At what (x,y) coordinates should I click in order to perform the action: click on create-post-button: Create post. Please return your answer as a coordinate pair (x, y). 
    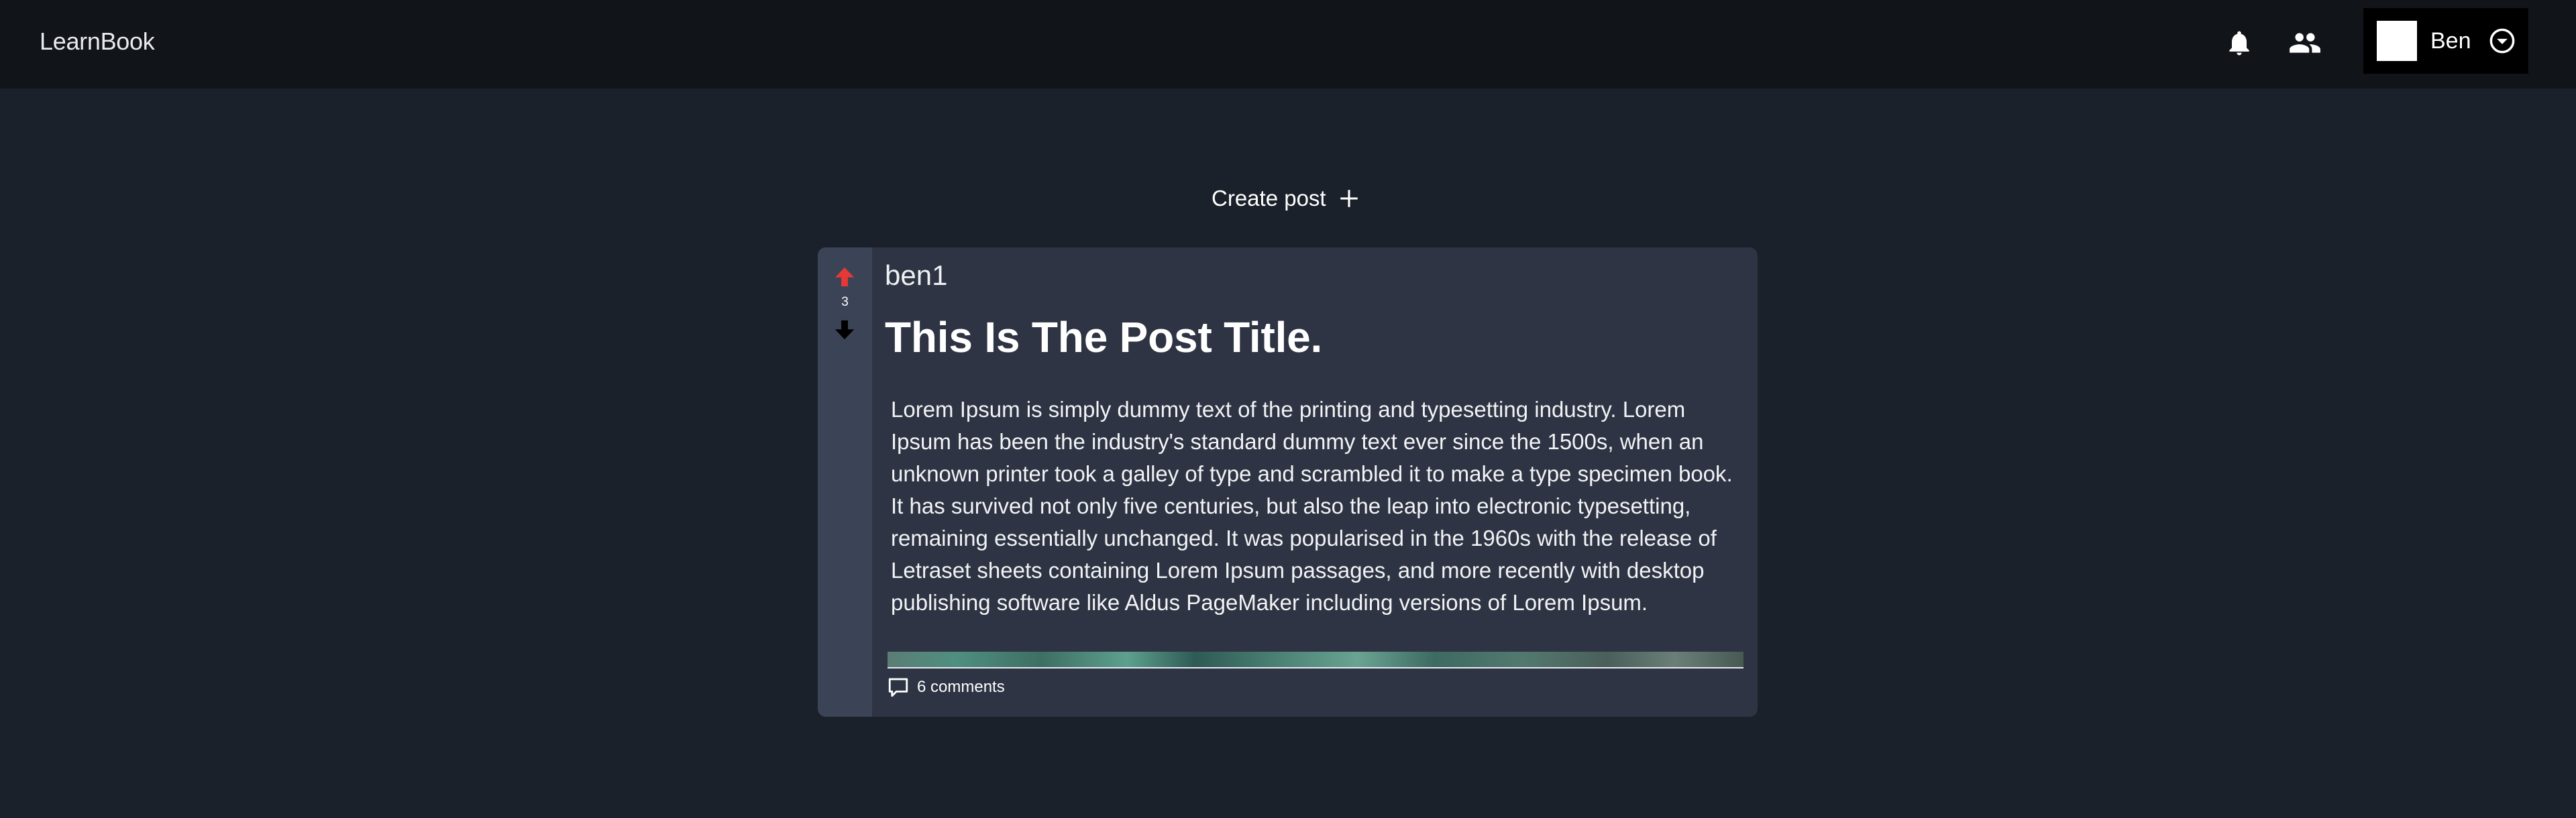
    Looking at the image, I should click on (1286, 199).